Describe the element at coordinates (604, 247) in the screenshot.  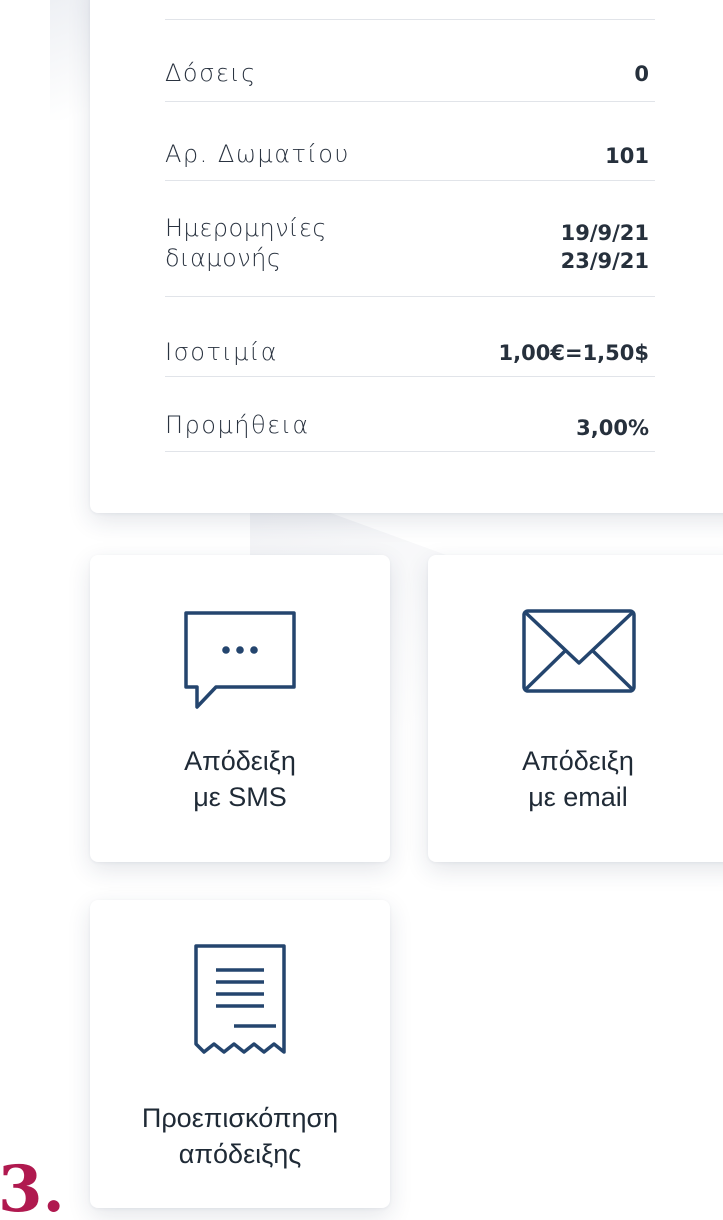
I see `stay-dates-value: 19/9/21 23/9/21` at that location.